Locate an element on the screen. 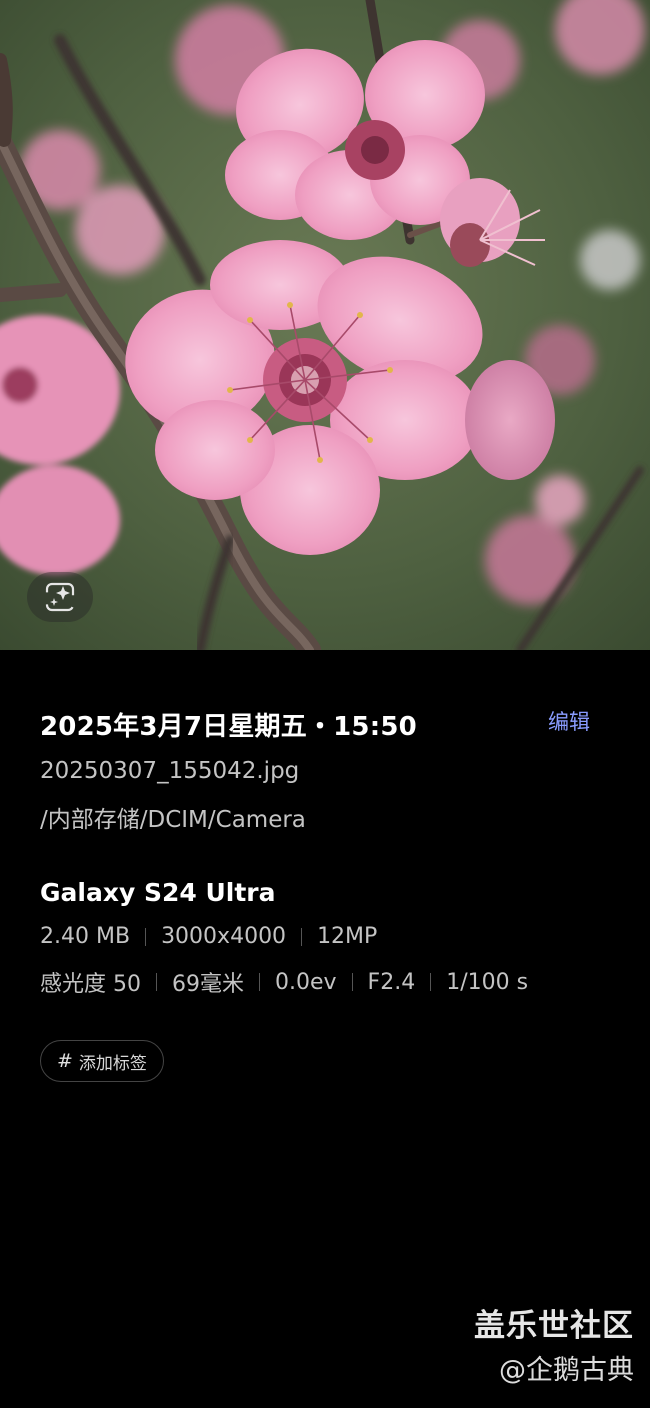 The height and width of the screenshot is (1408, 650). exposure-value: 0.0ev is located at coordinates (306, 982).